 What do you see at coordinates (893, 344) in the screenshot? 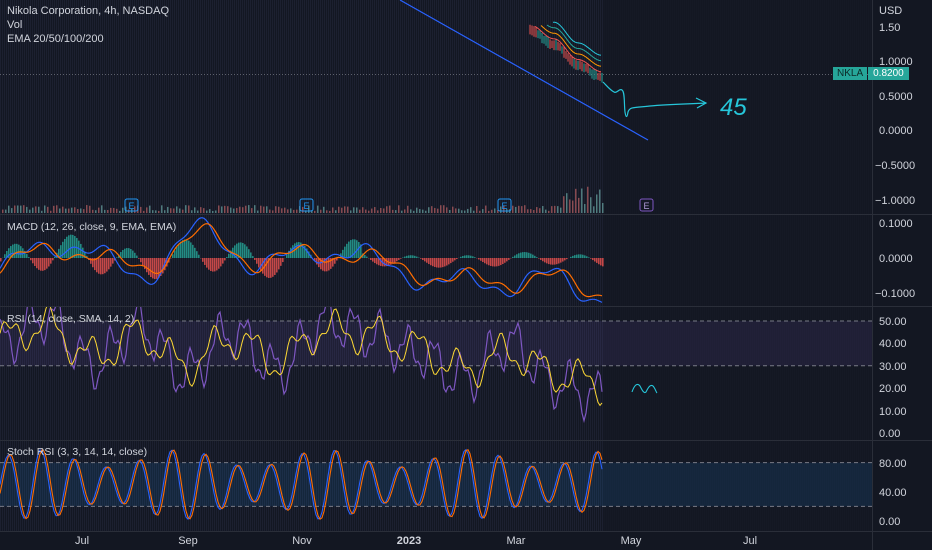
I see `rsi-tick: 40.00` at bounding box center [893, 344].